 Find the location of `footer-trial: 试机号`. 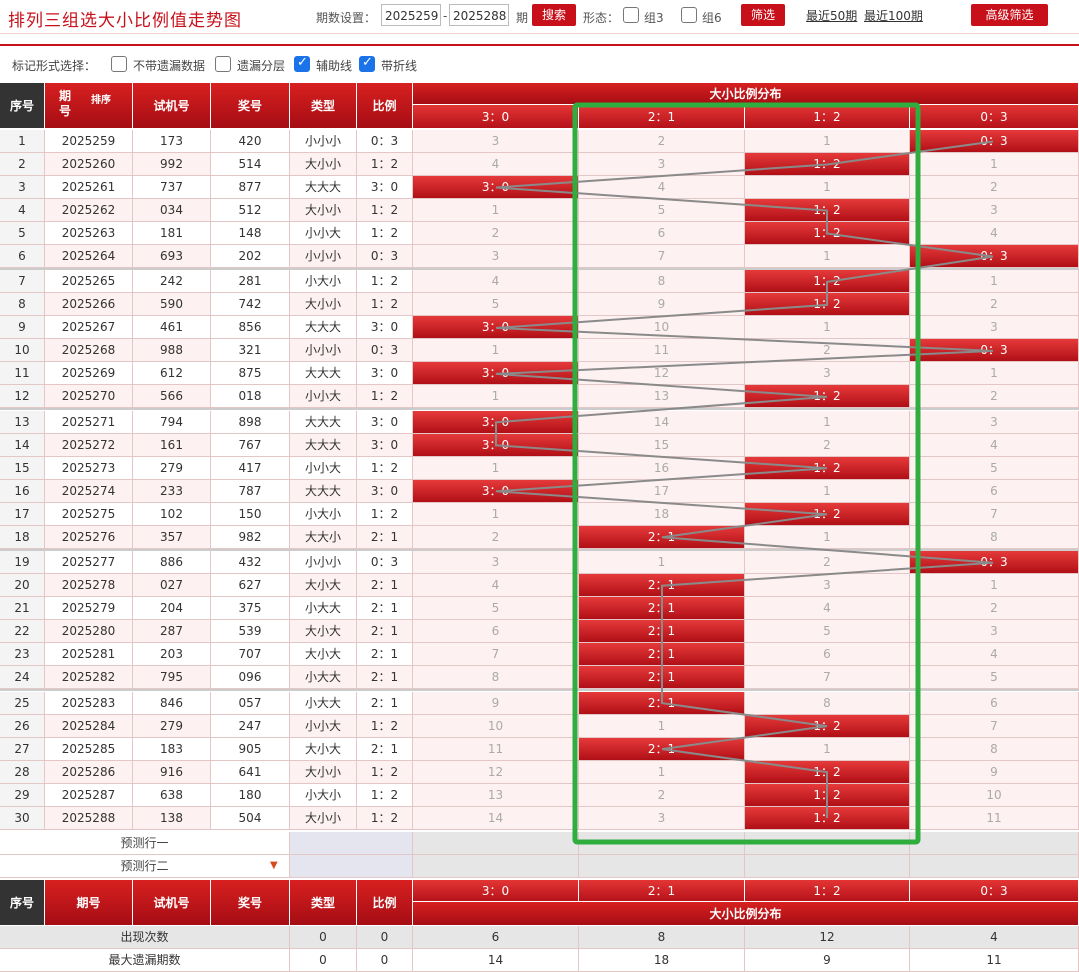

footer-trial: 试机号 is located at coordinates (172, 903).